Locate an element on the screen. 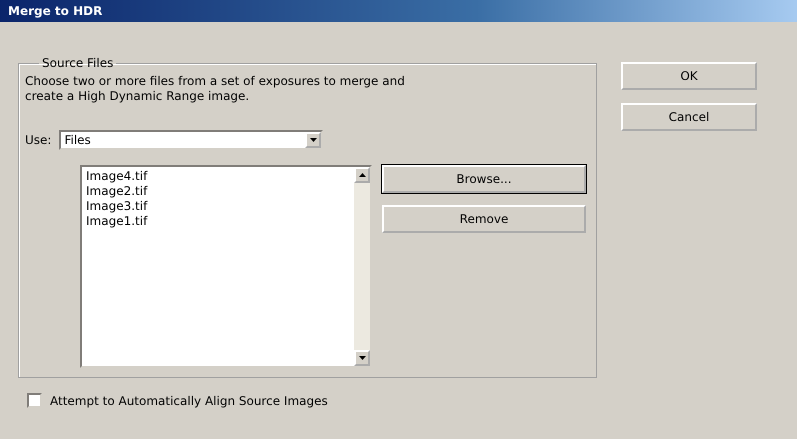 This screenshot has height=439, width=797. file-item: Image4.tif is located at coordinates (218, 176).